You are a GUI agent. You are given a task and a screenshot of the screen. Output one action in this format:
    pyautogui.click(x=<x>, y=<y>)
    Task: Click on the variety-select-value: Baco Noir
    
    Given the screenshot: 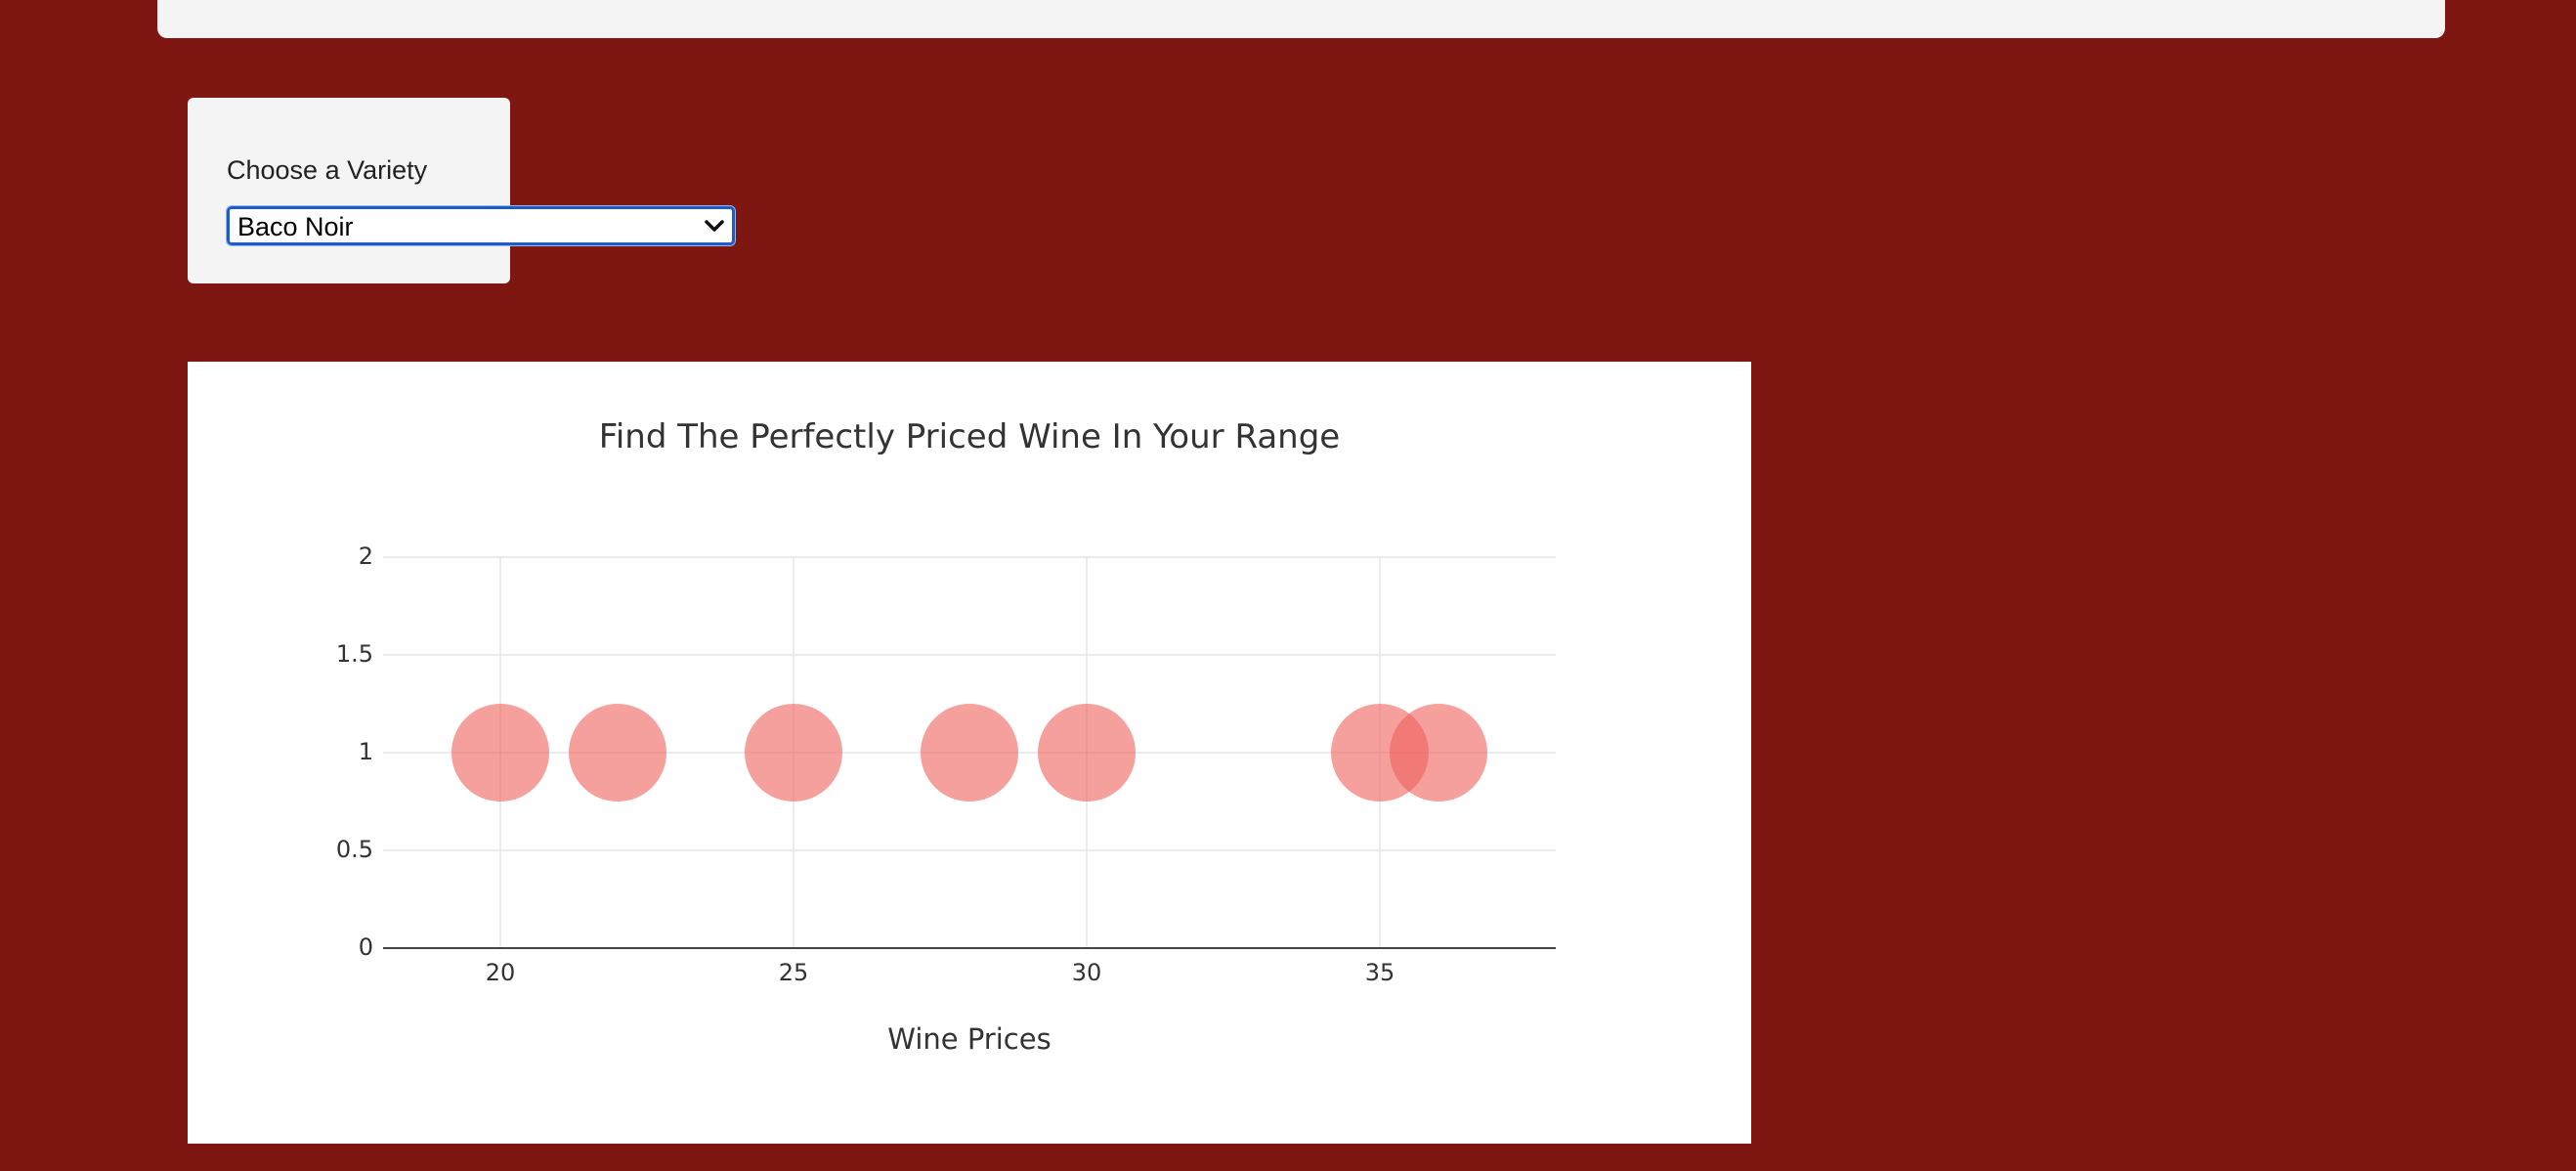 What is the action you would take?
    pyautogui.click(x=295, y=226)
    